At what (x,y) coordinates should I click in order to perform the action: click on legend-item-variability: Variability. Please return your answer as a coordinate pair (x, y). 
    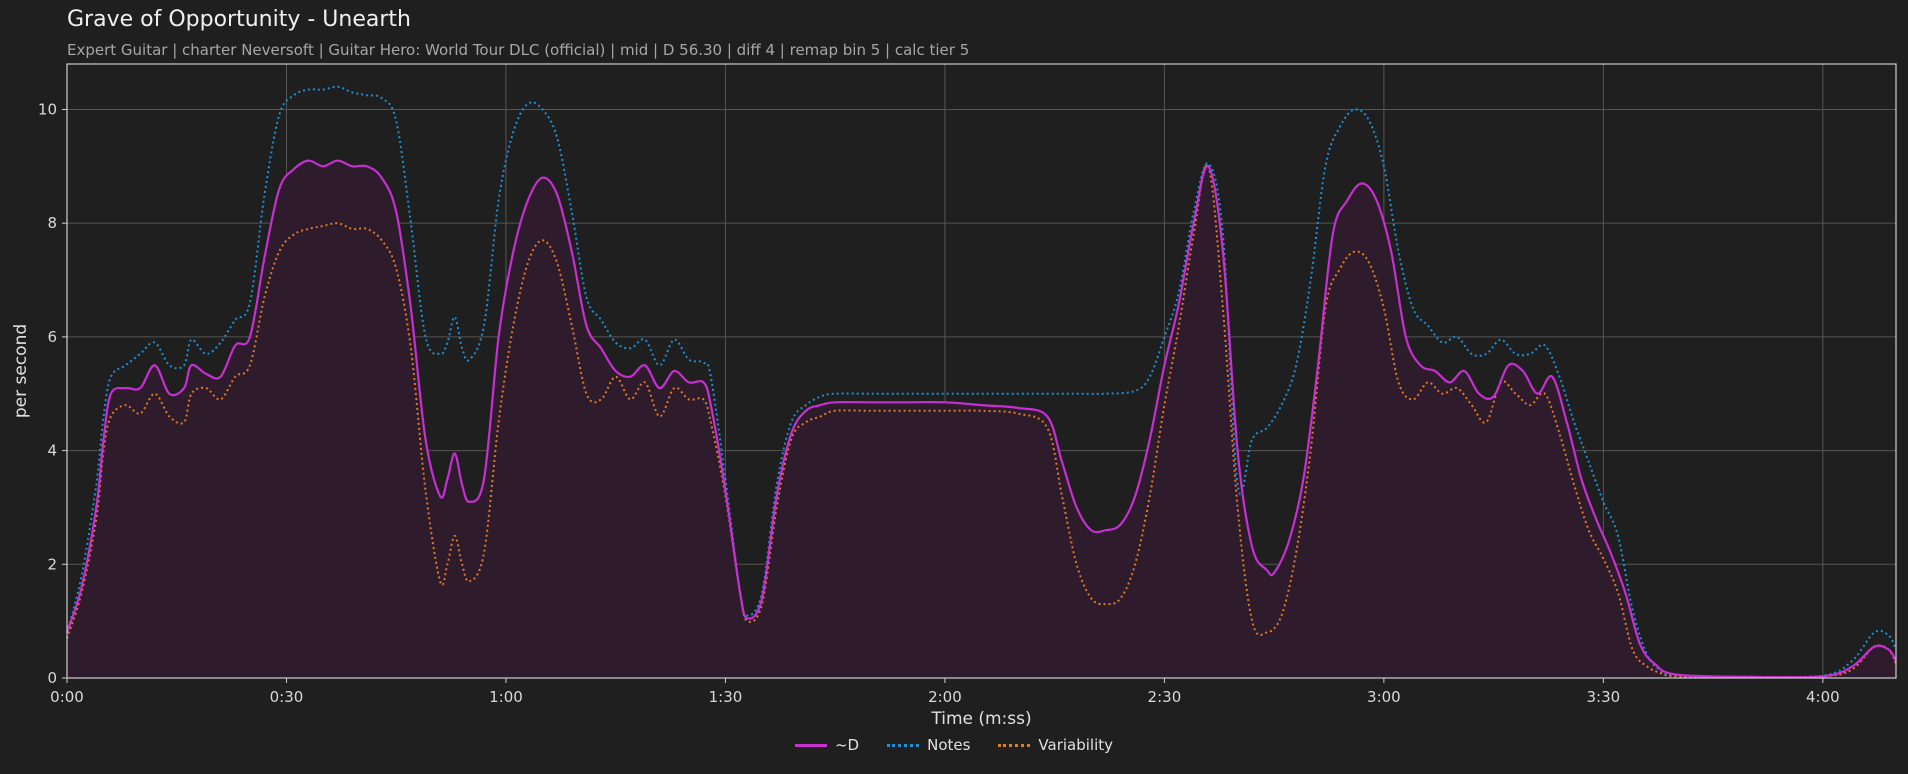
    Looking at the image, I should click on (1055, 745).